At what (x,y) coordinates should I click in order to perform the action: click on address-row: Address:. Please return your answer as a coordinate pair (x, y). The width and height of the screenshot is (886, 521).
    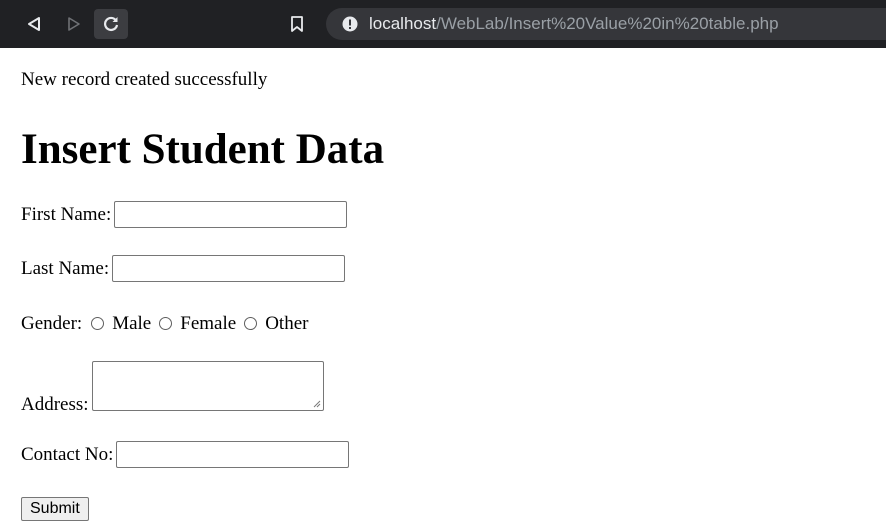
    Looking at the image, I should click on (172, 388).